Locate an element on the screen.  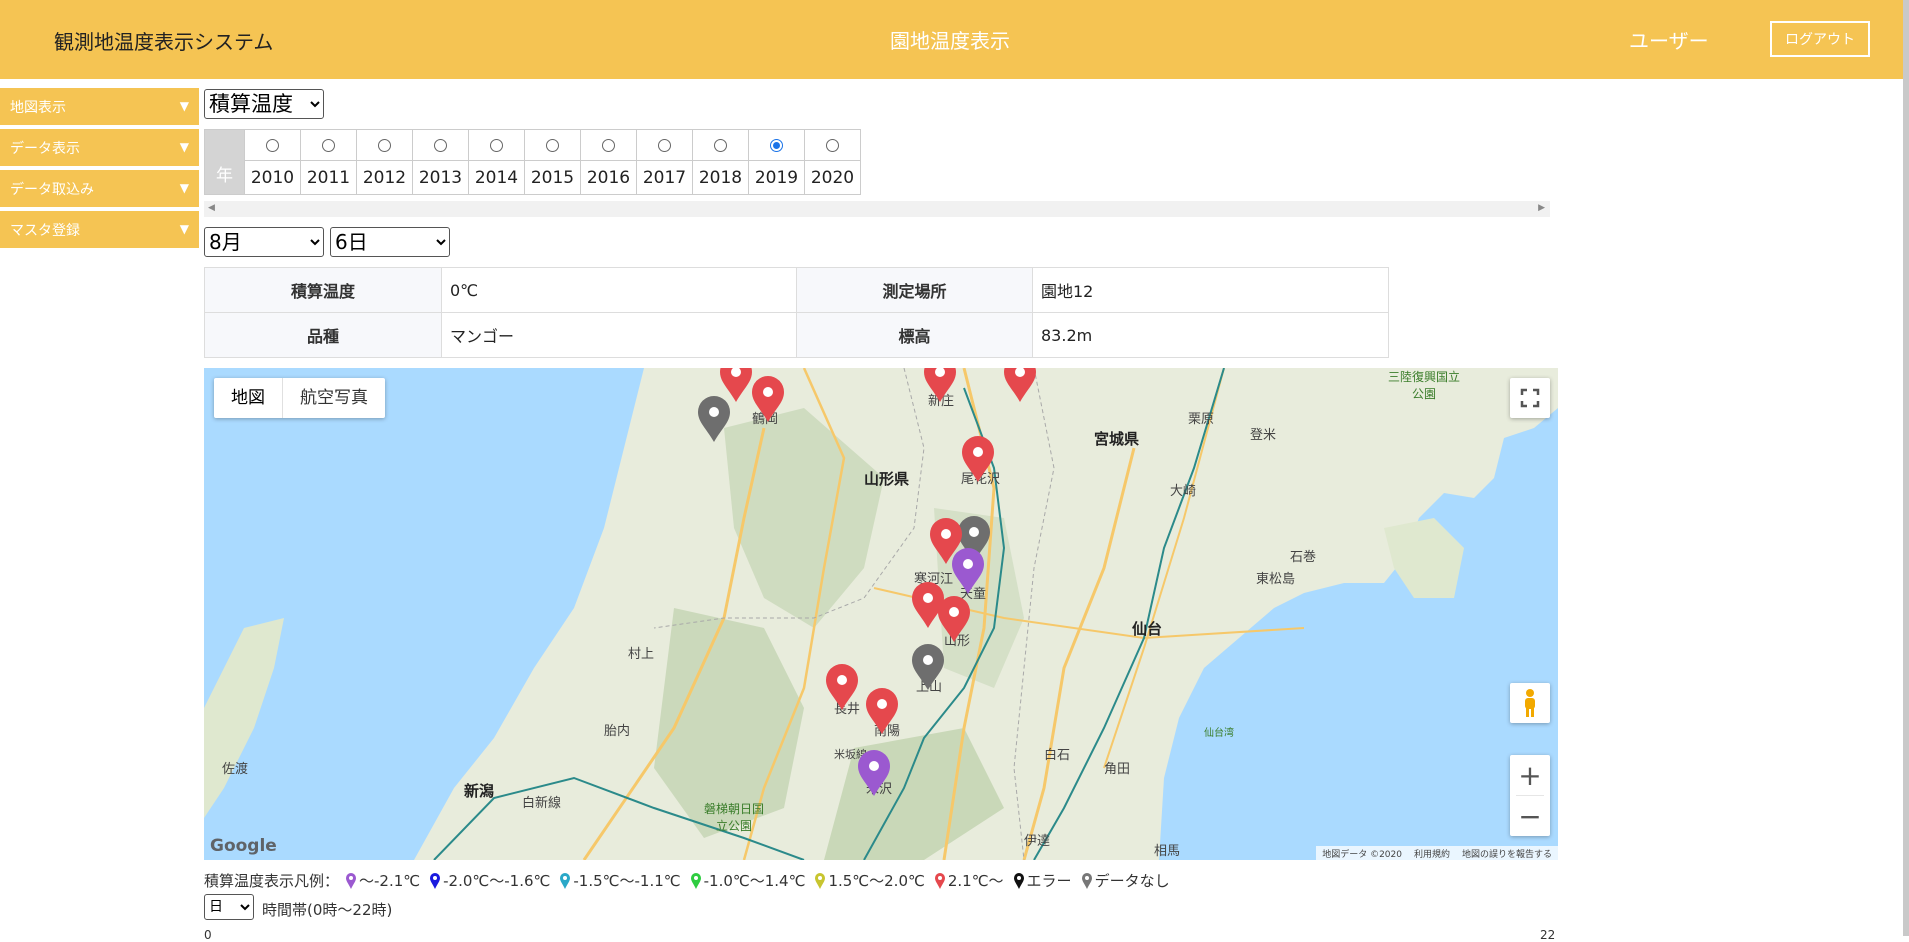
label-altitude: 標高 is located at coordinates (914, 335).